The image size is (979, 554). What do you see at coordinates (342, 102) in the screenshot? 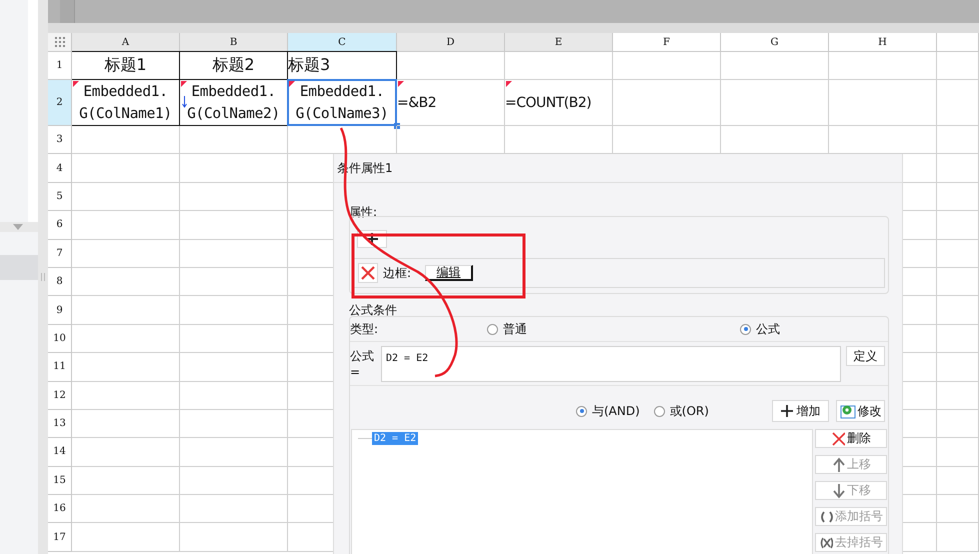
I see `table-cell: Embedded1. G(ColName3)` at bounding box center [342, 102].